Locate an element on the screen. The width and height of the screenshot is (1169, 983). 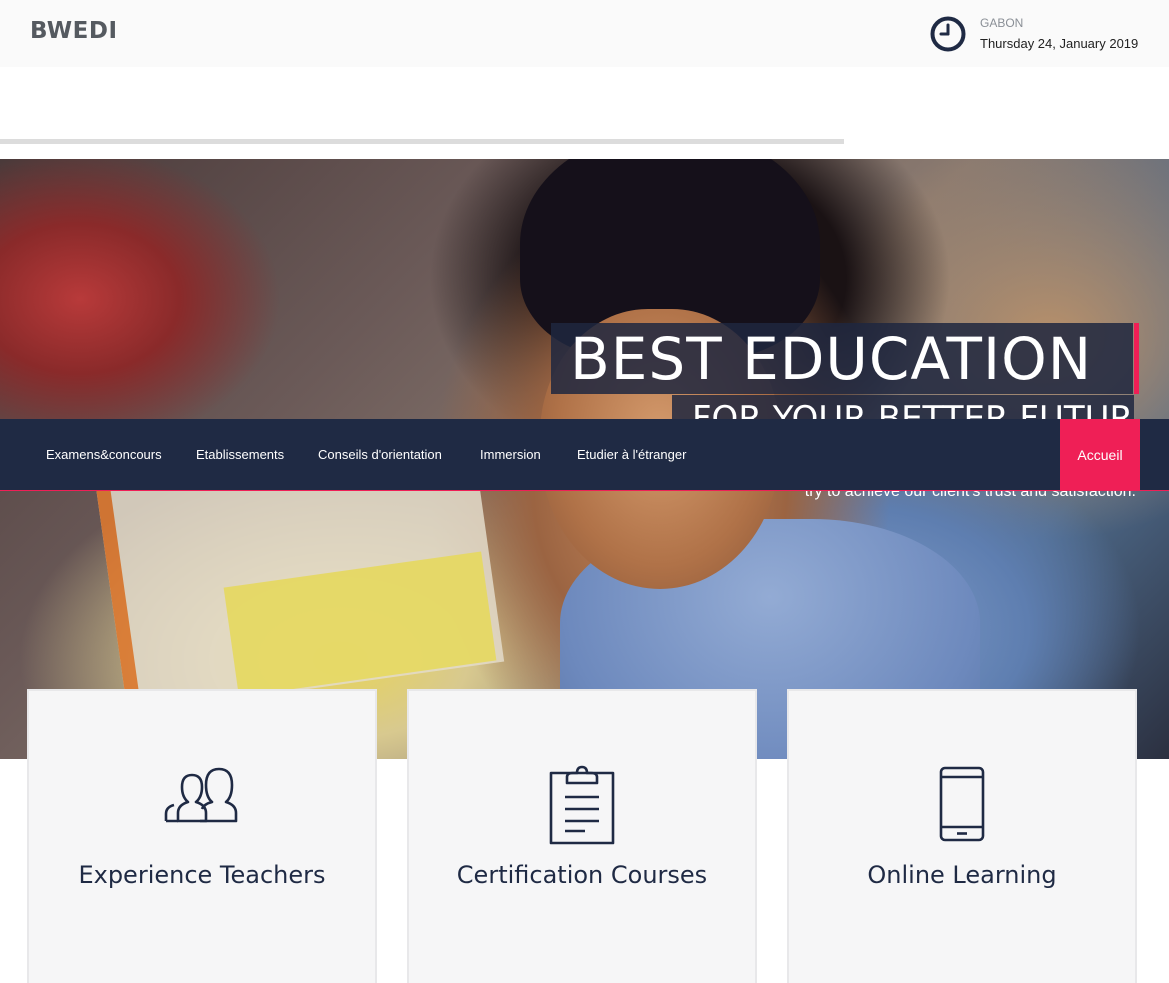
current-date: Thursday 24, January 2019 is located at coordinates (1059, 43).